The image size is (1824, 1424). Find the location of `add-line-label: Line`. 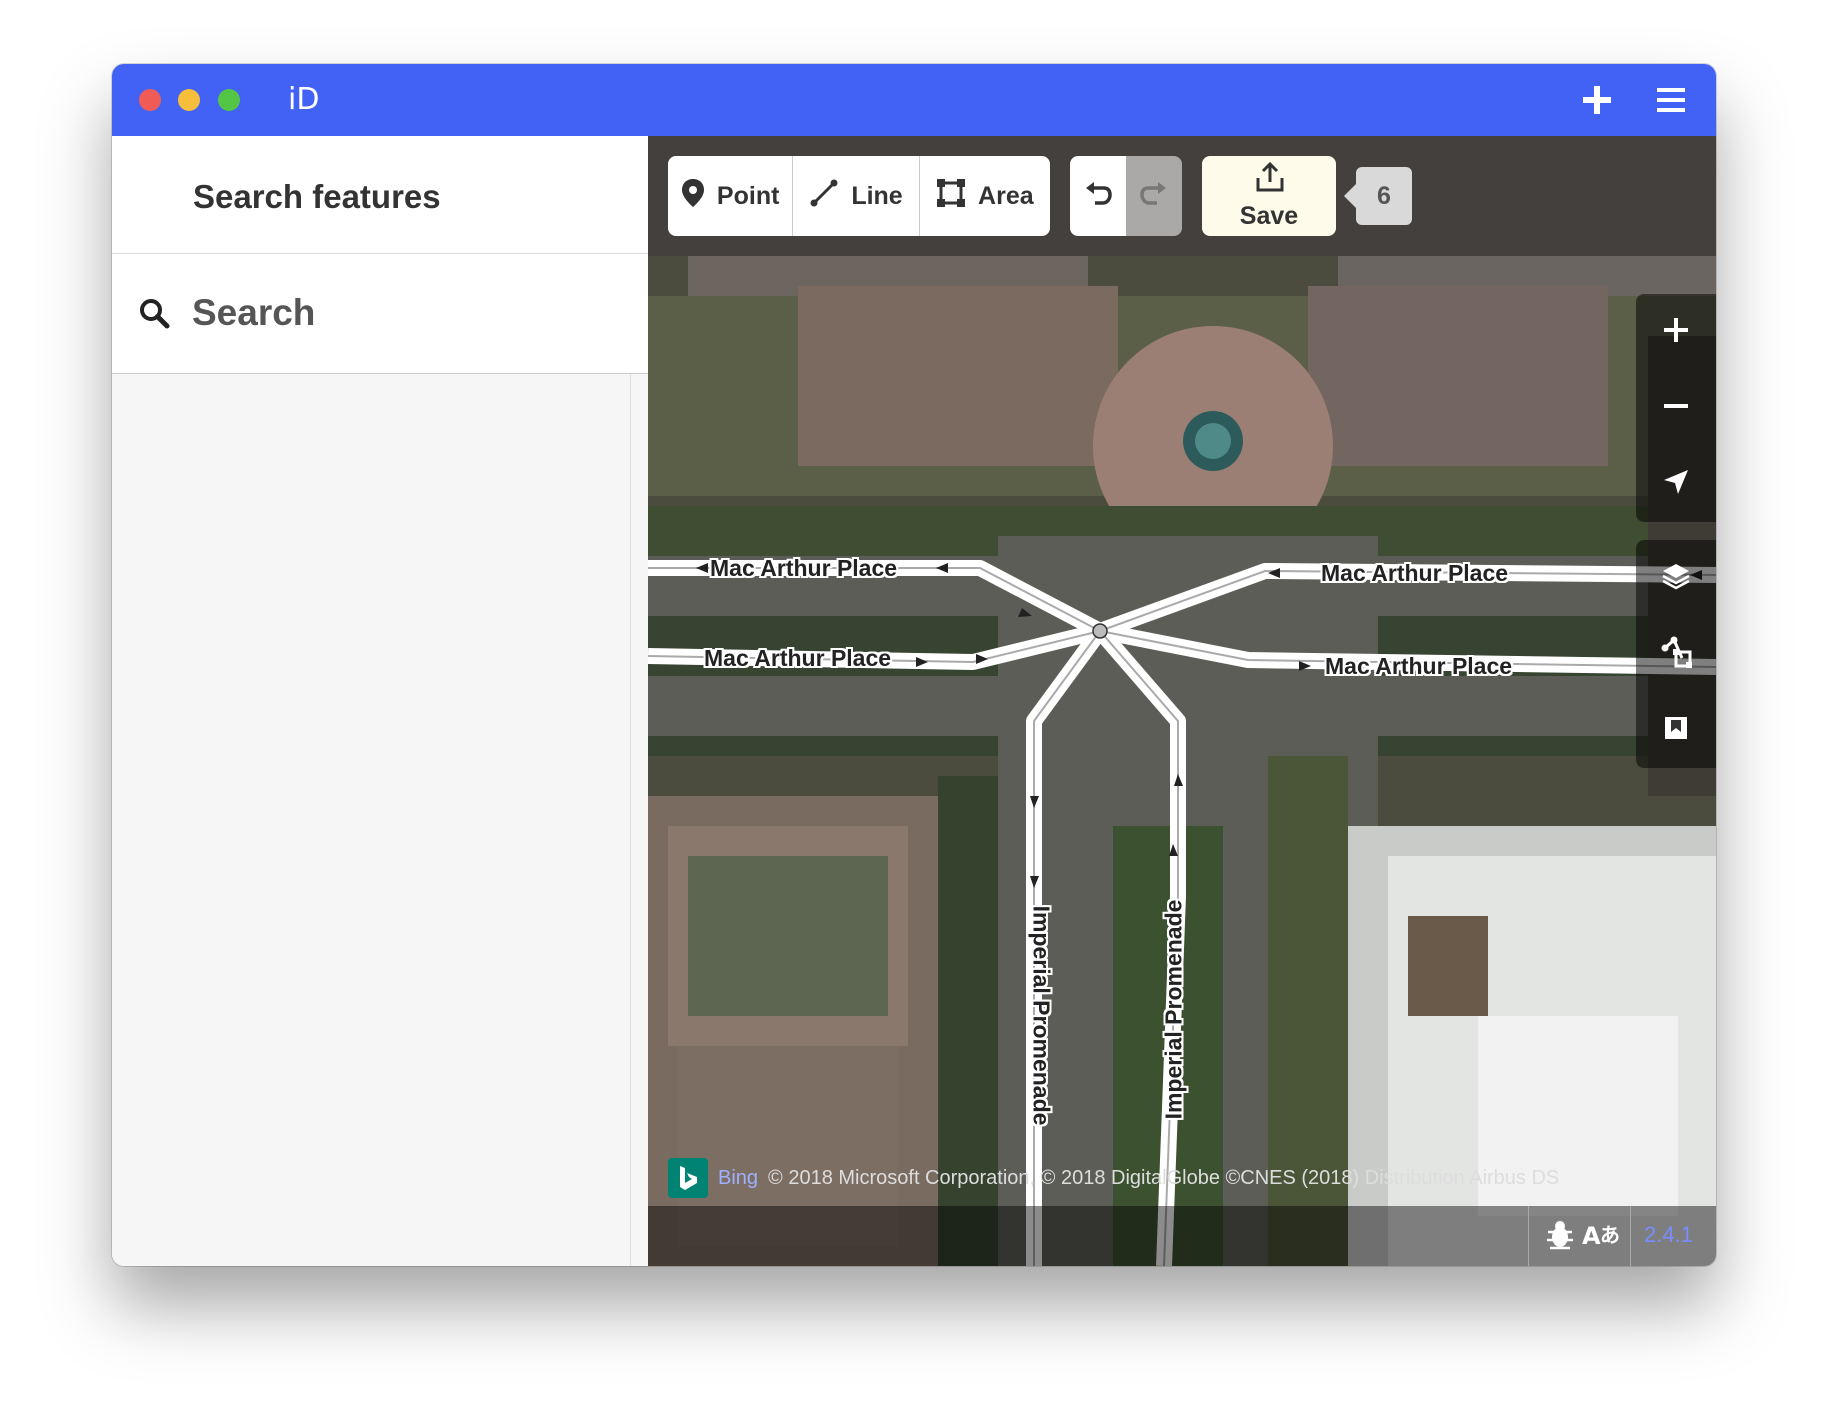

add-line-label: Line is located at coordinates (877, 195).